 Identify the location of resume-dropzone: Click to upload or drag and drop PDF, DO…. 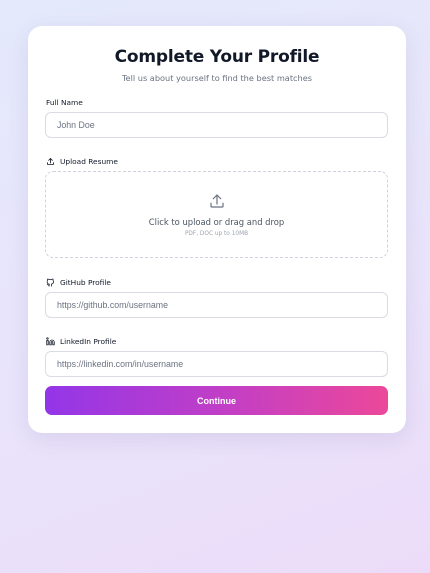
(216, 214).